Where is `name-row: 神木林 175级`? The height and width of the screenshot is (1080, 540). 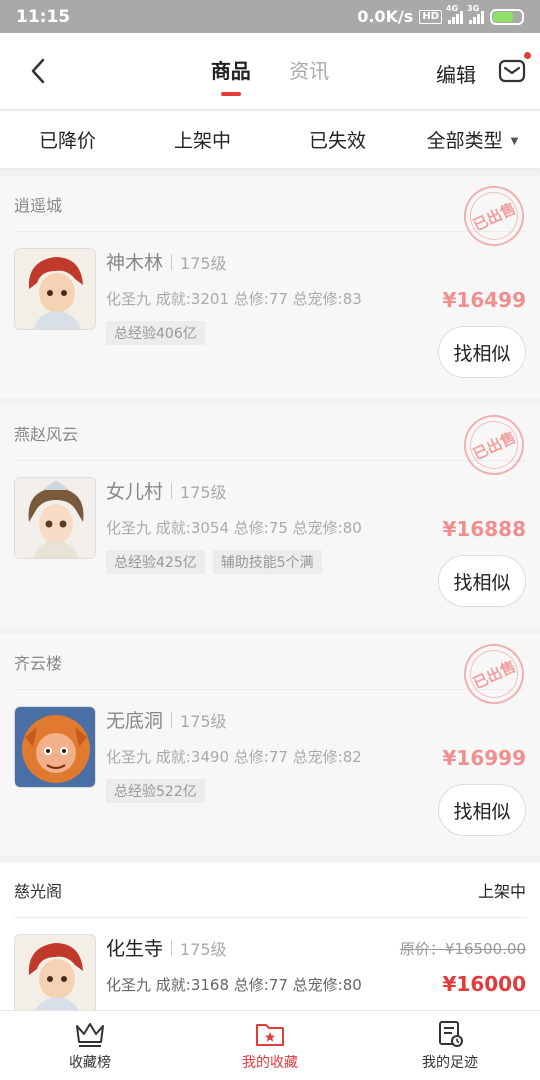 name-row: 神木林 175级 is located at coordinates (166, 261).